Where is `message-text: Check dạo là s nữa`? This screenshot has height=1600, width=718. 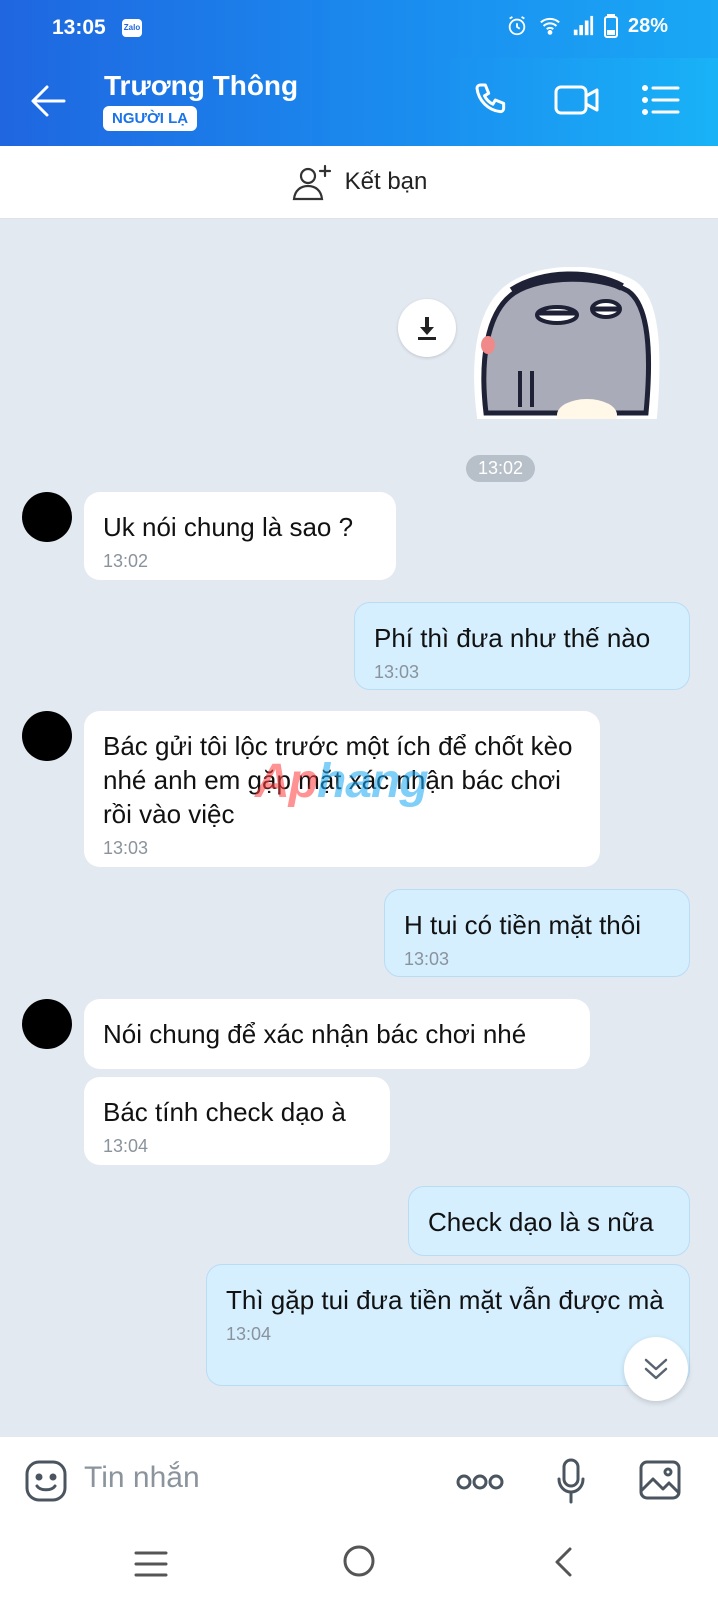 message-text: Check dạo là s nữa is located at coordinates (541, 1222).